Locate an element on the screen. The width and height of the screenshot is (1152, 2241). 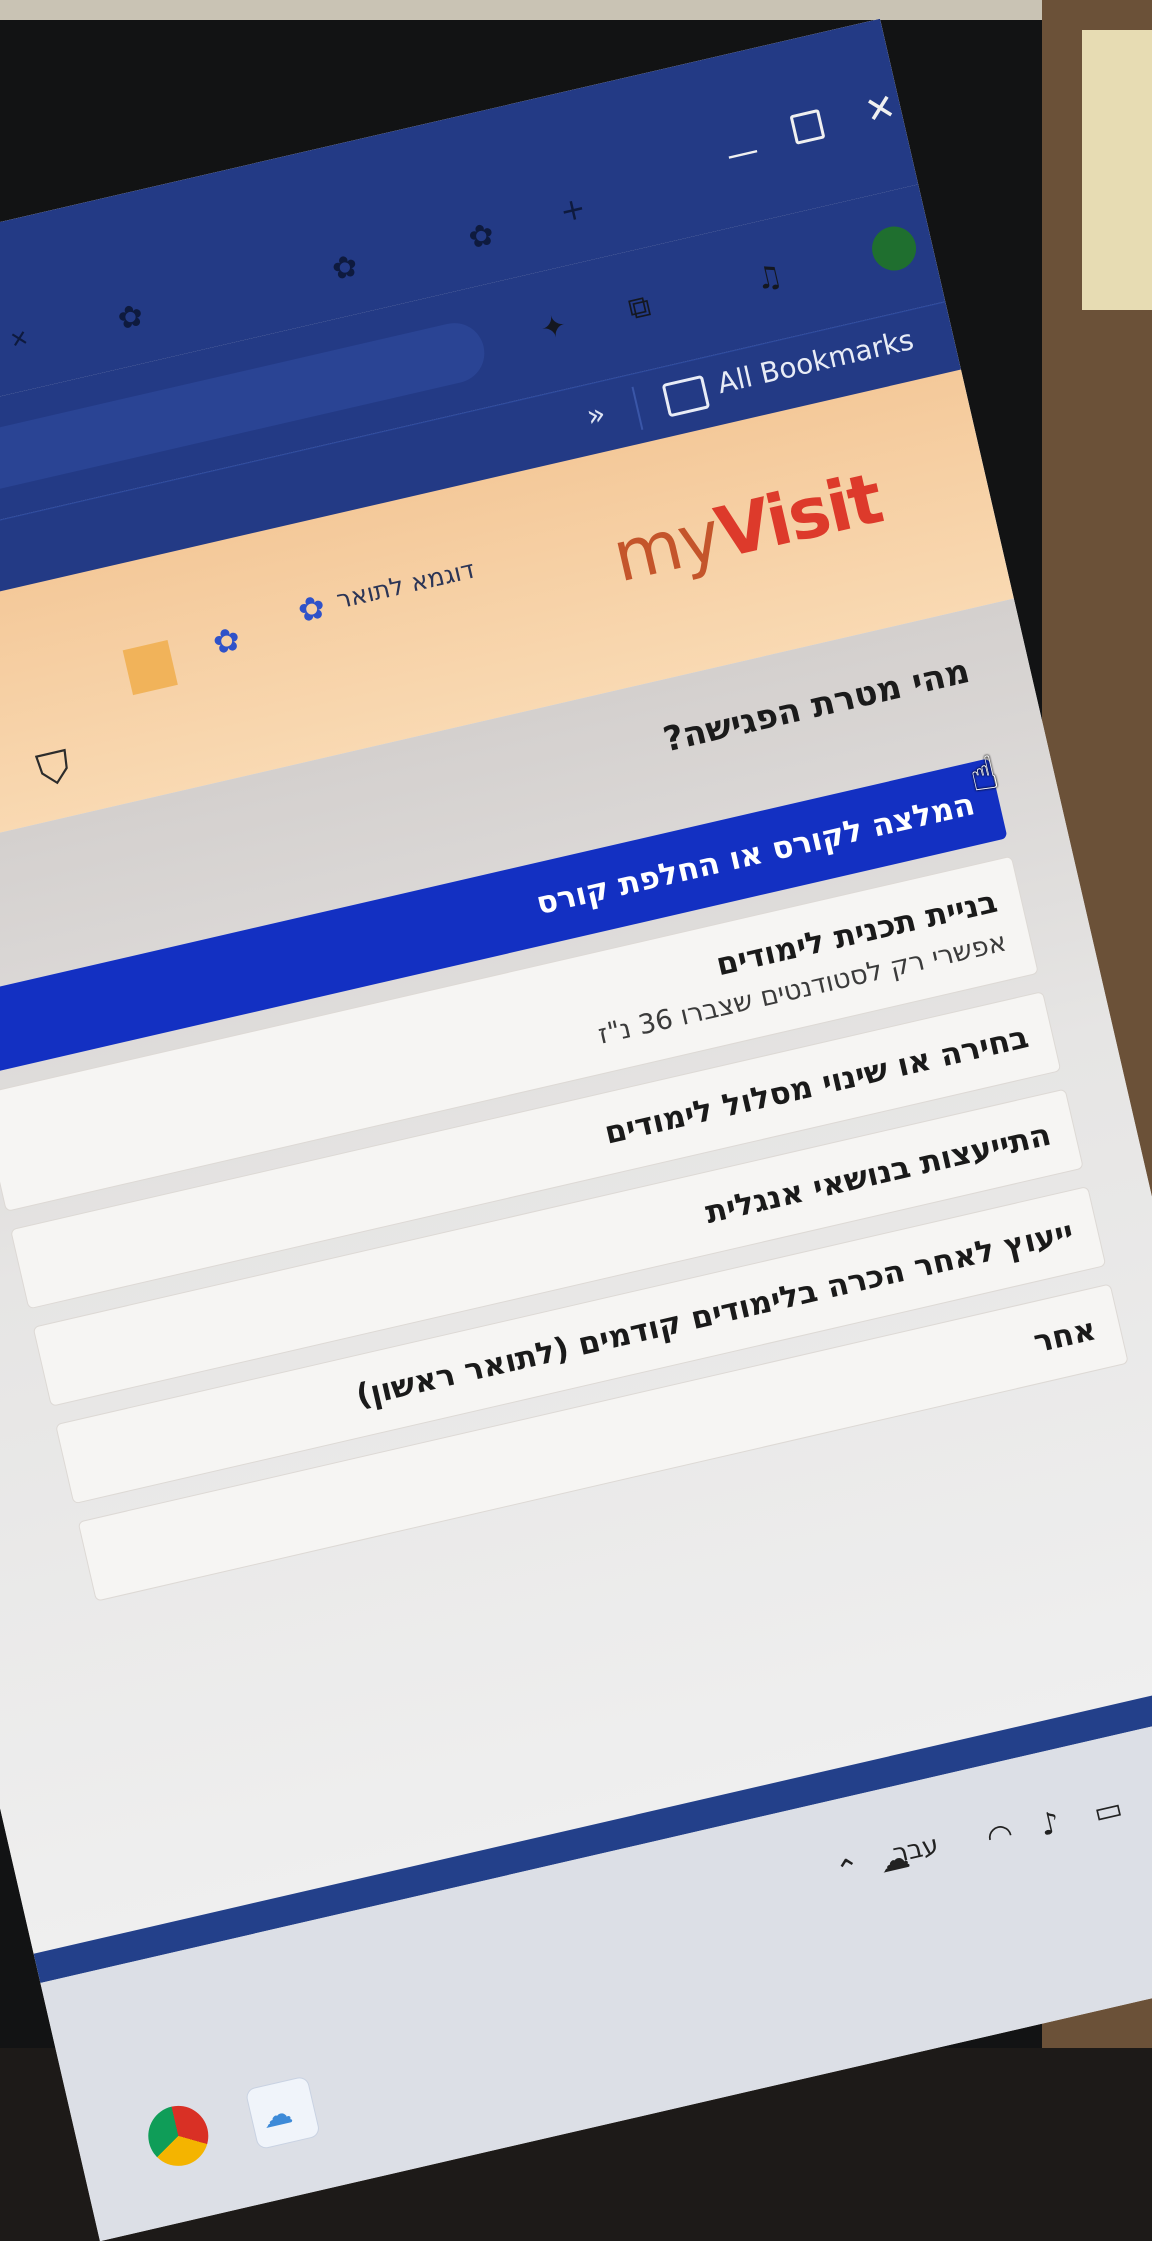
close-tab-icon: ✕ is located at coordinates (20, 340).